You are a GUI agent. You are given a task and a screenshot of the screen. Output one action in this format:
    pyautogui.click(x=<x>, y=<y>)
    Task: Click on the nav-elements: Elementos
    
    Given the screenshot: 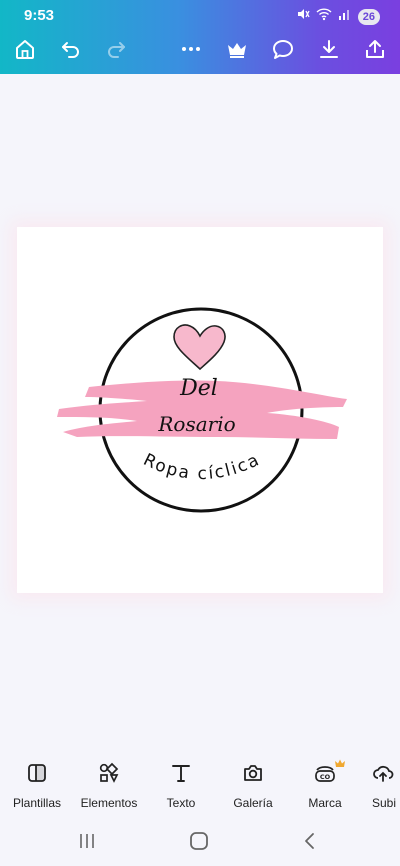 What is the action you would take?
    pyautogui.click(x=109, y=785)
    